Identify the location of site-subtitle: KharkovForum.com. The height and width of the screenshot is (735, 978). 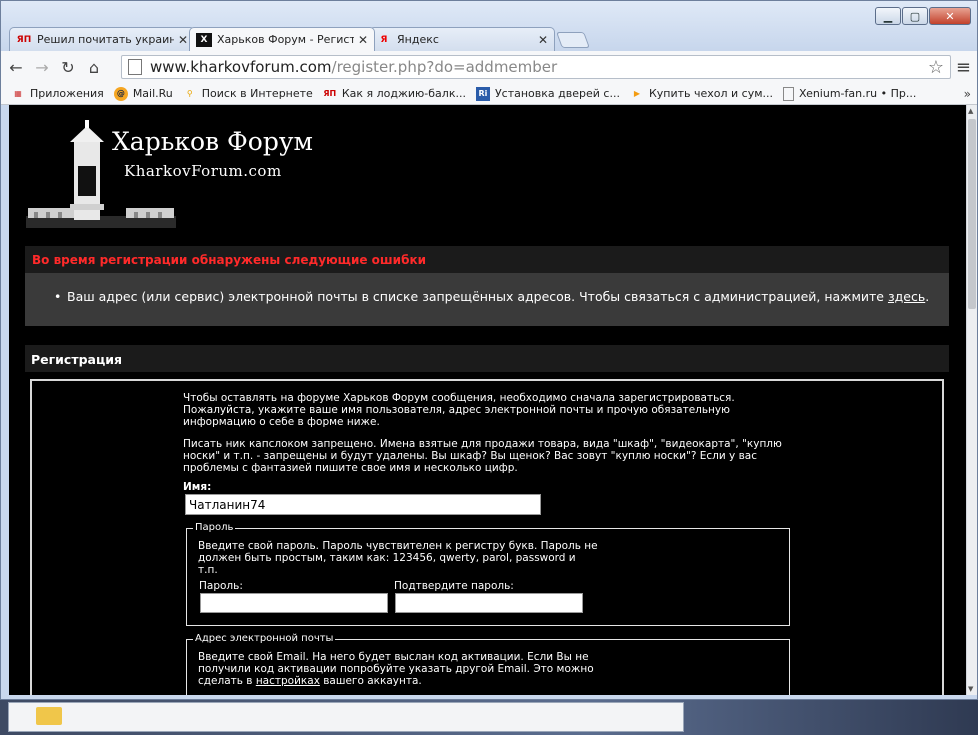
(203, 171).